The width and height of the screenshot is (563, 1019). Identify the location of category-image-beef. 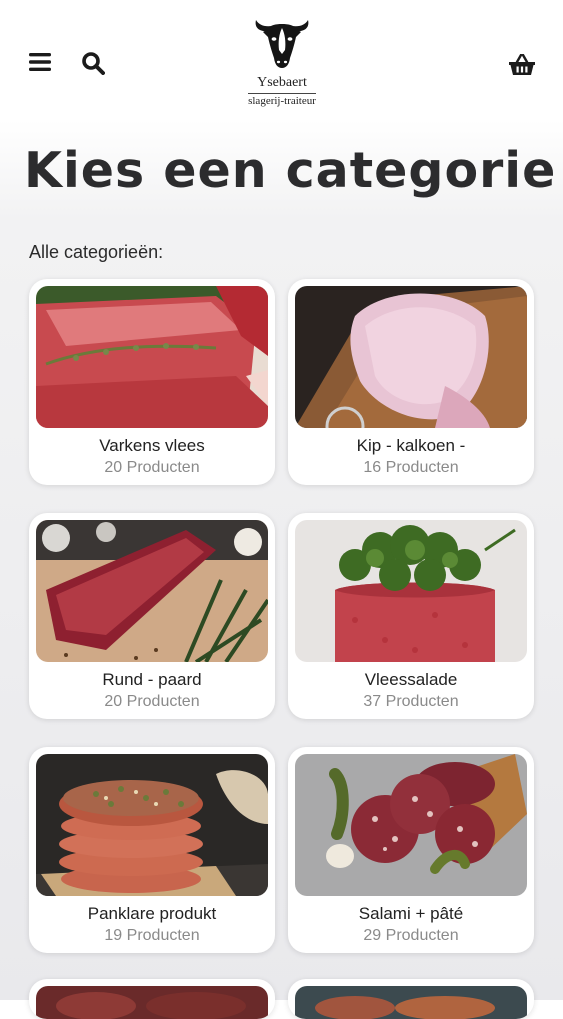
(152, 591).